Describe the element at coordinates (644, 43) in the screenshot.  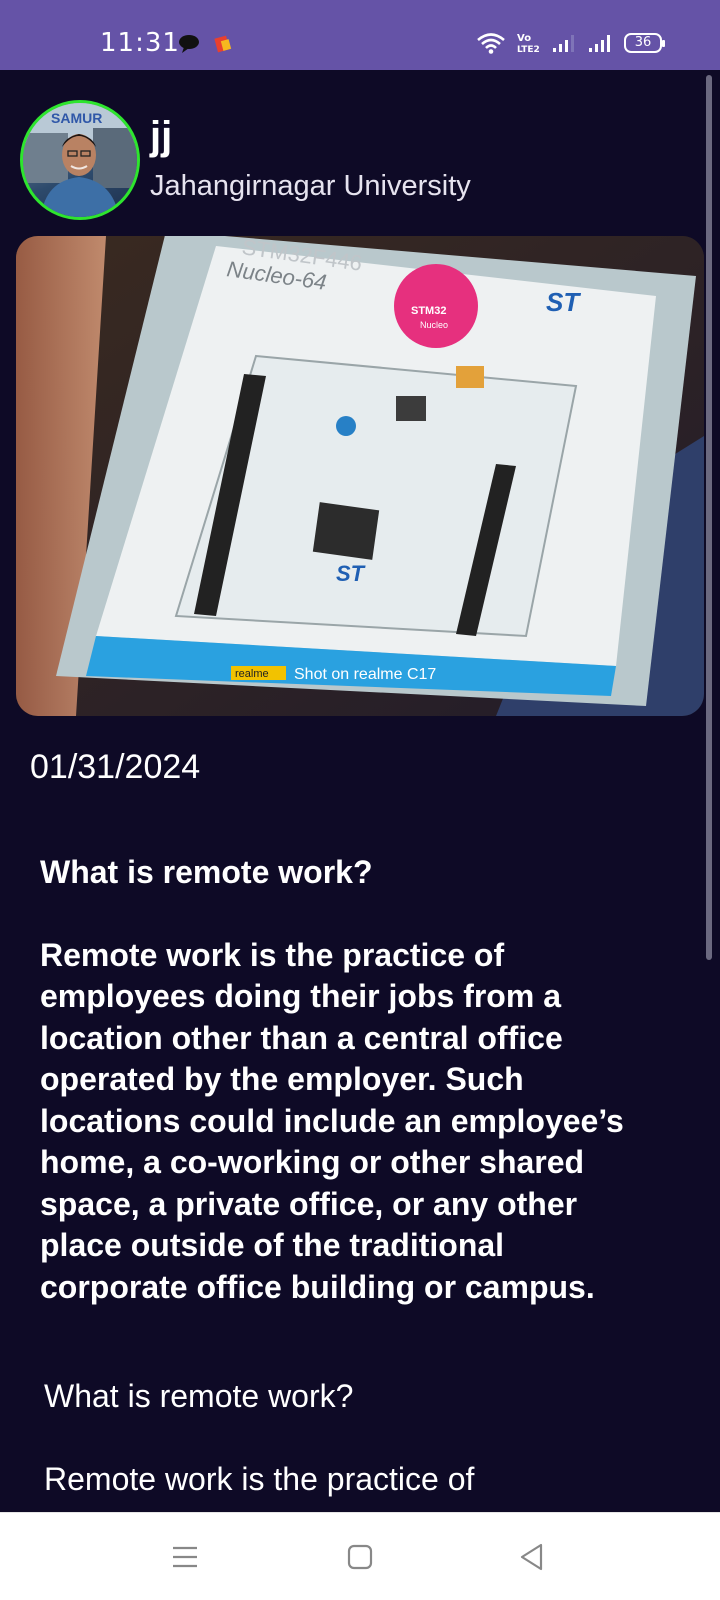
I see `battery-icon: 36` at that location.